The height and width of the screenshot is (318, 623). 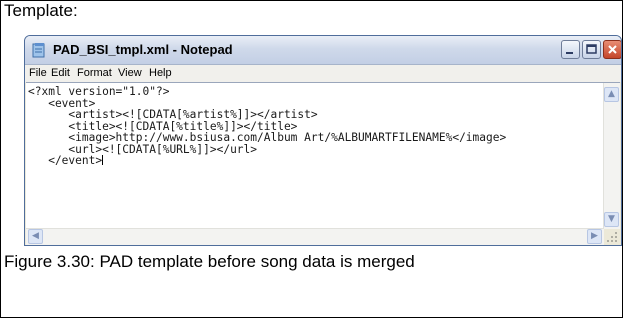 What do you see at coordinates (103, 160) in the screenshot?
I see `text-caret` at bounding box center [103, 160].